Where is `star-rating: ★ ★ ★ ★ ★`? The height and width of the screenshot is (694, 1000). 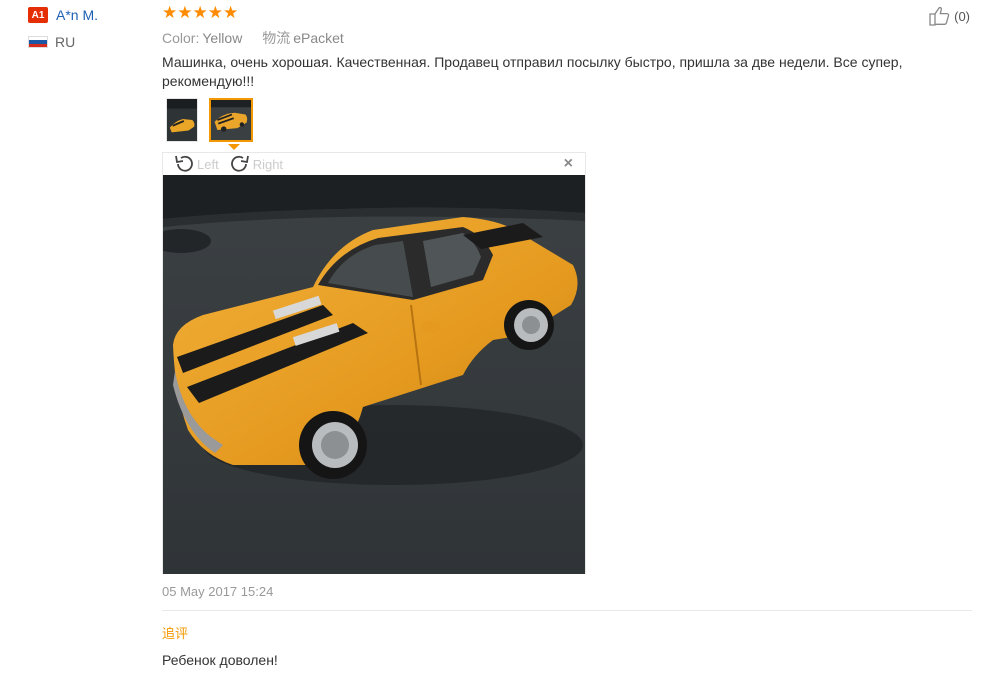 star-rating: ★ ★ ★ ★ ★ is located at coordinates (200, 12).